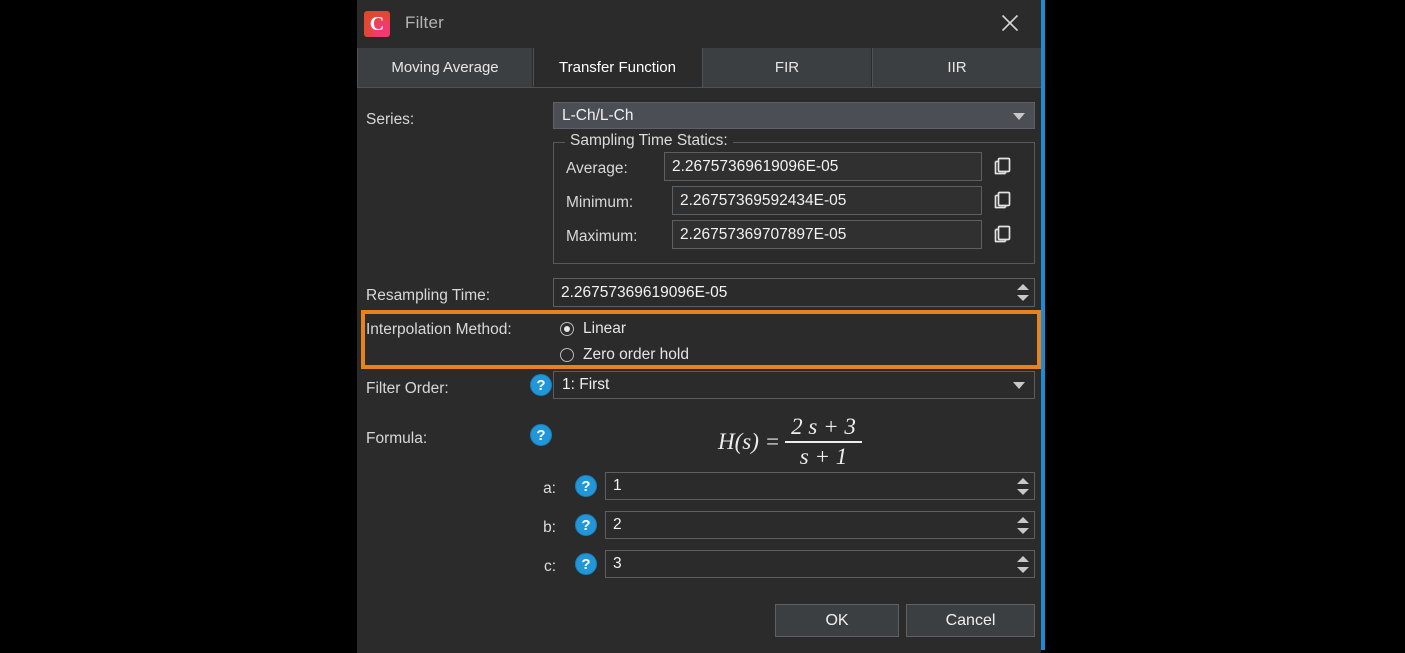  Describe the element at coordinates (636, 354) in the screenshot. I see `radio-zero-order-hold-label: Zero order hold` at that location.